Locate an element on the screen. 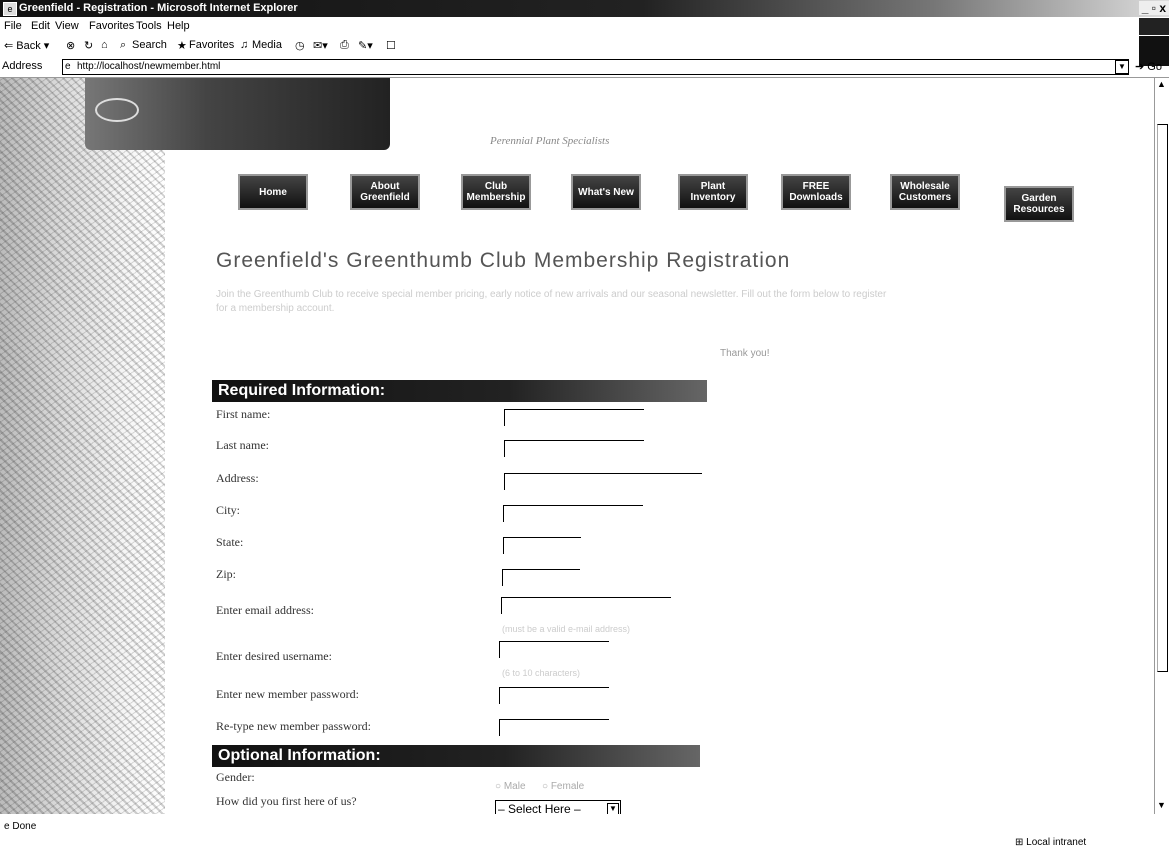 This screenshot has width=1169, height=849. nav-downloads: FREE Downloads is located at coordinates (816, 192).